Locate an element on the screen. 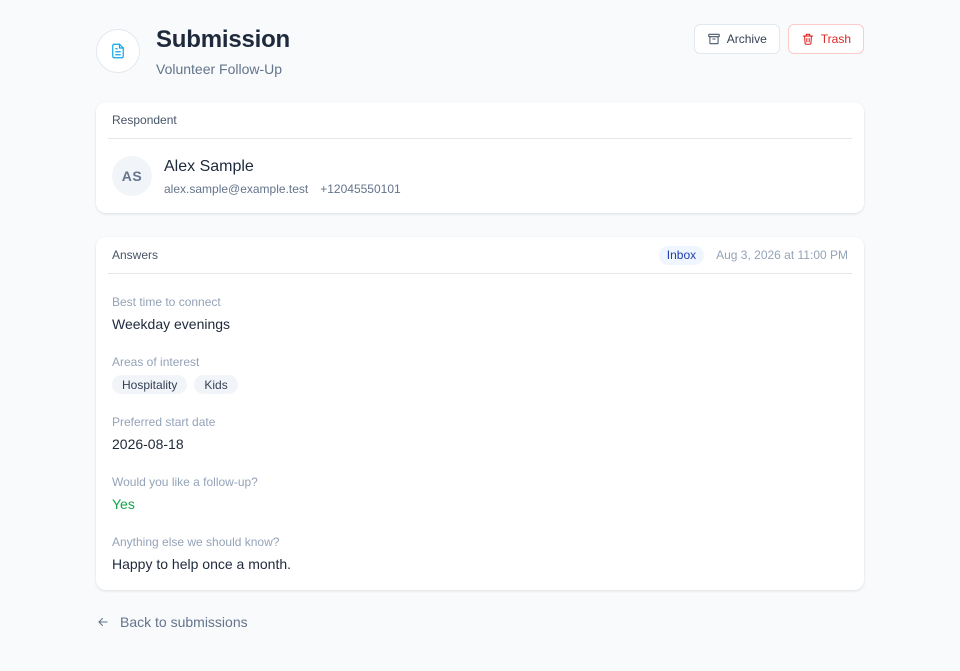  question-label: Anything else we should know? is located at coordinates (196, 542).